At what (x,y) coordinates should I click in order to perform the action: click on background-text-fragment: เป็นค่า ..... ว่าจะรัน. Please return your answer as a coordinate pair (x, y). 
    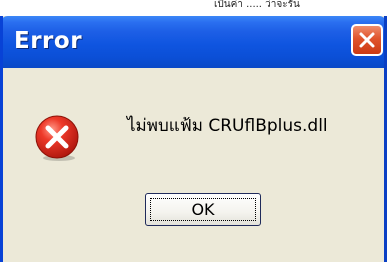
    Looking at the image, I should click on (257, 5).